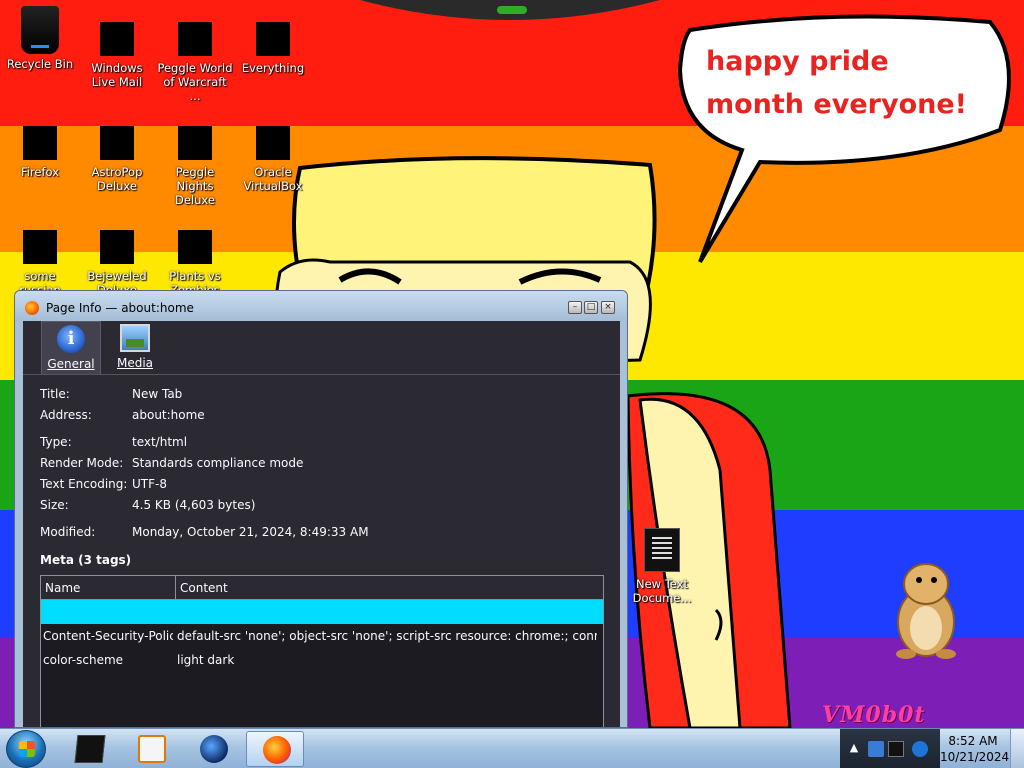 The height and width of the screenshot is (768, 1024). I want to click on taskbar-button-media-player, so click(151, 749).